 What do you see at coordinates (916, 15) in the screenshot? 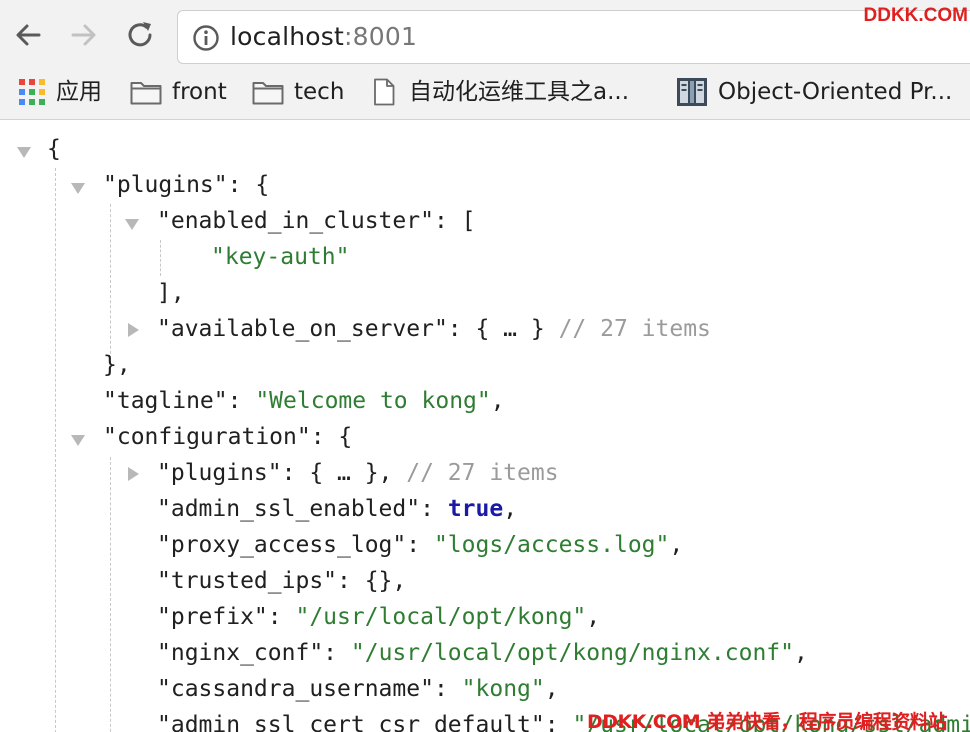
I see `watermark-top: DDKK.COM` at bounding box center [916, 15].